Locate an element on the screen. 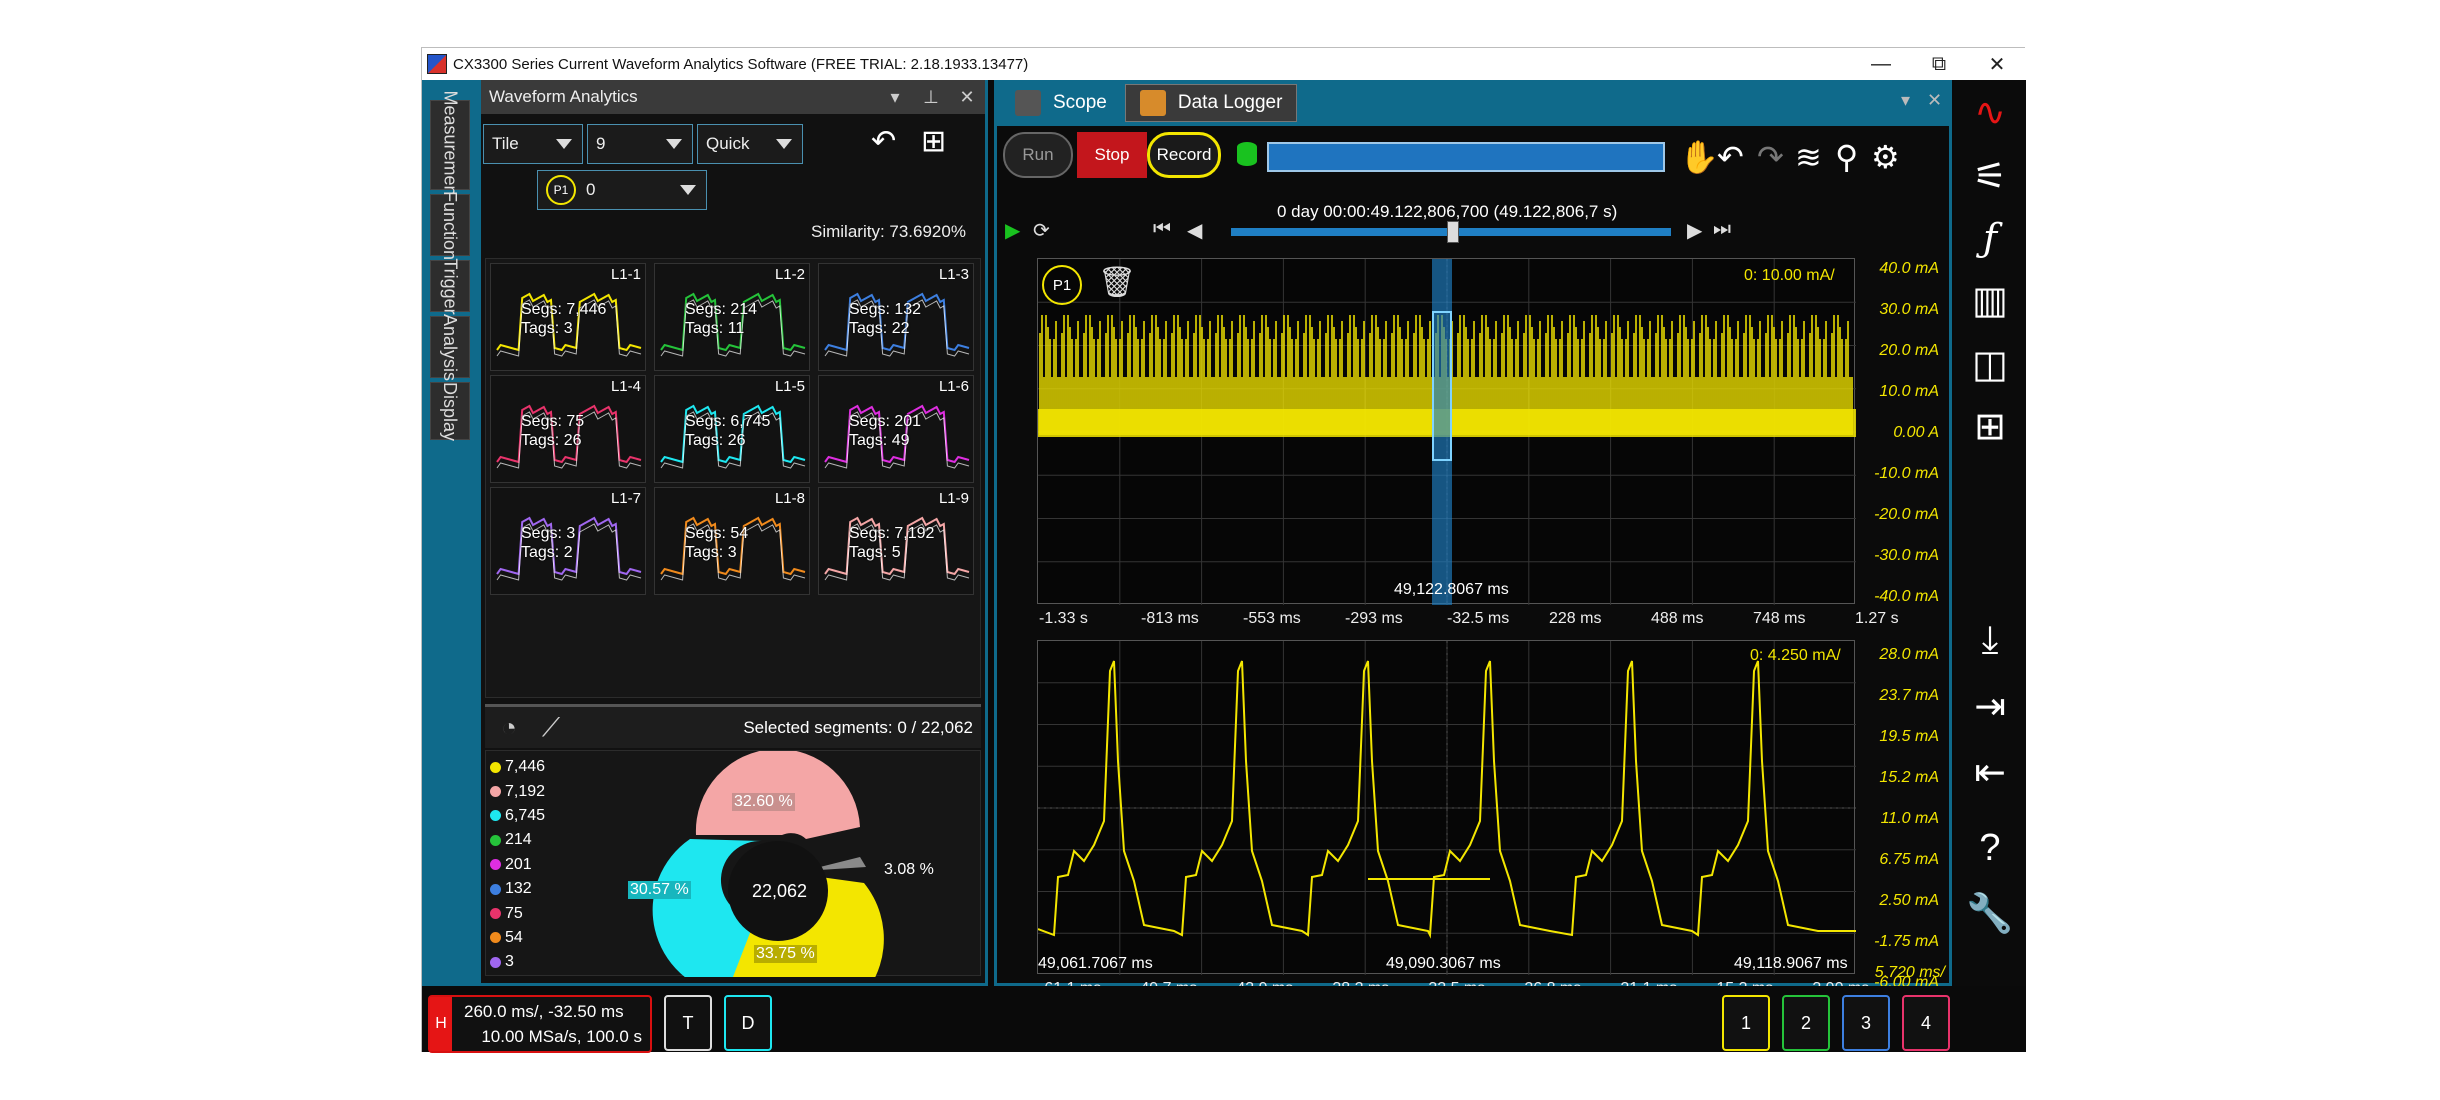 This screenshot has height=1100, width=2440. app-logo-icon is located at coordinates (437, 64).